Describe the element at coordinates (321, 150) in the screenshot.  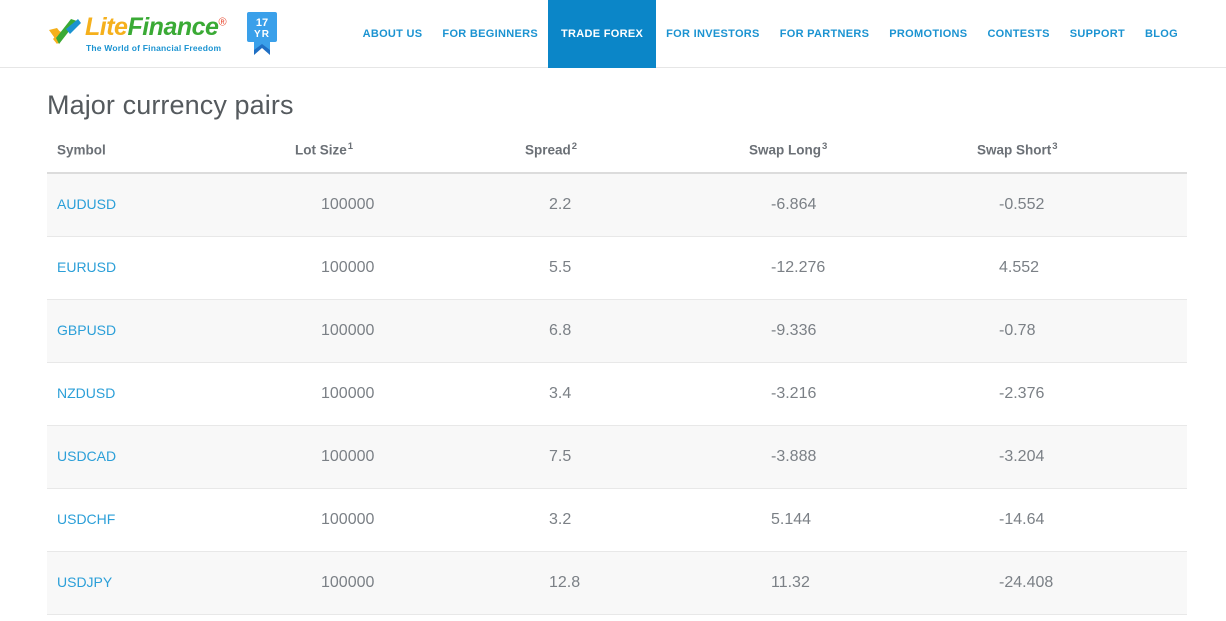
I see `column-header-lot-size-label: Lot Size` at that location.